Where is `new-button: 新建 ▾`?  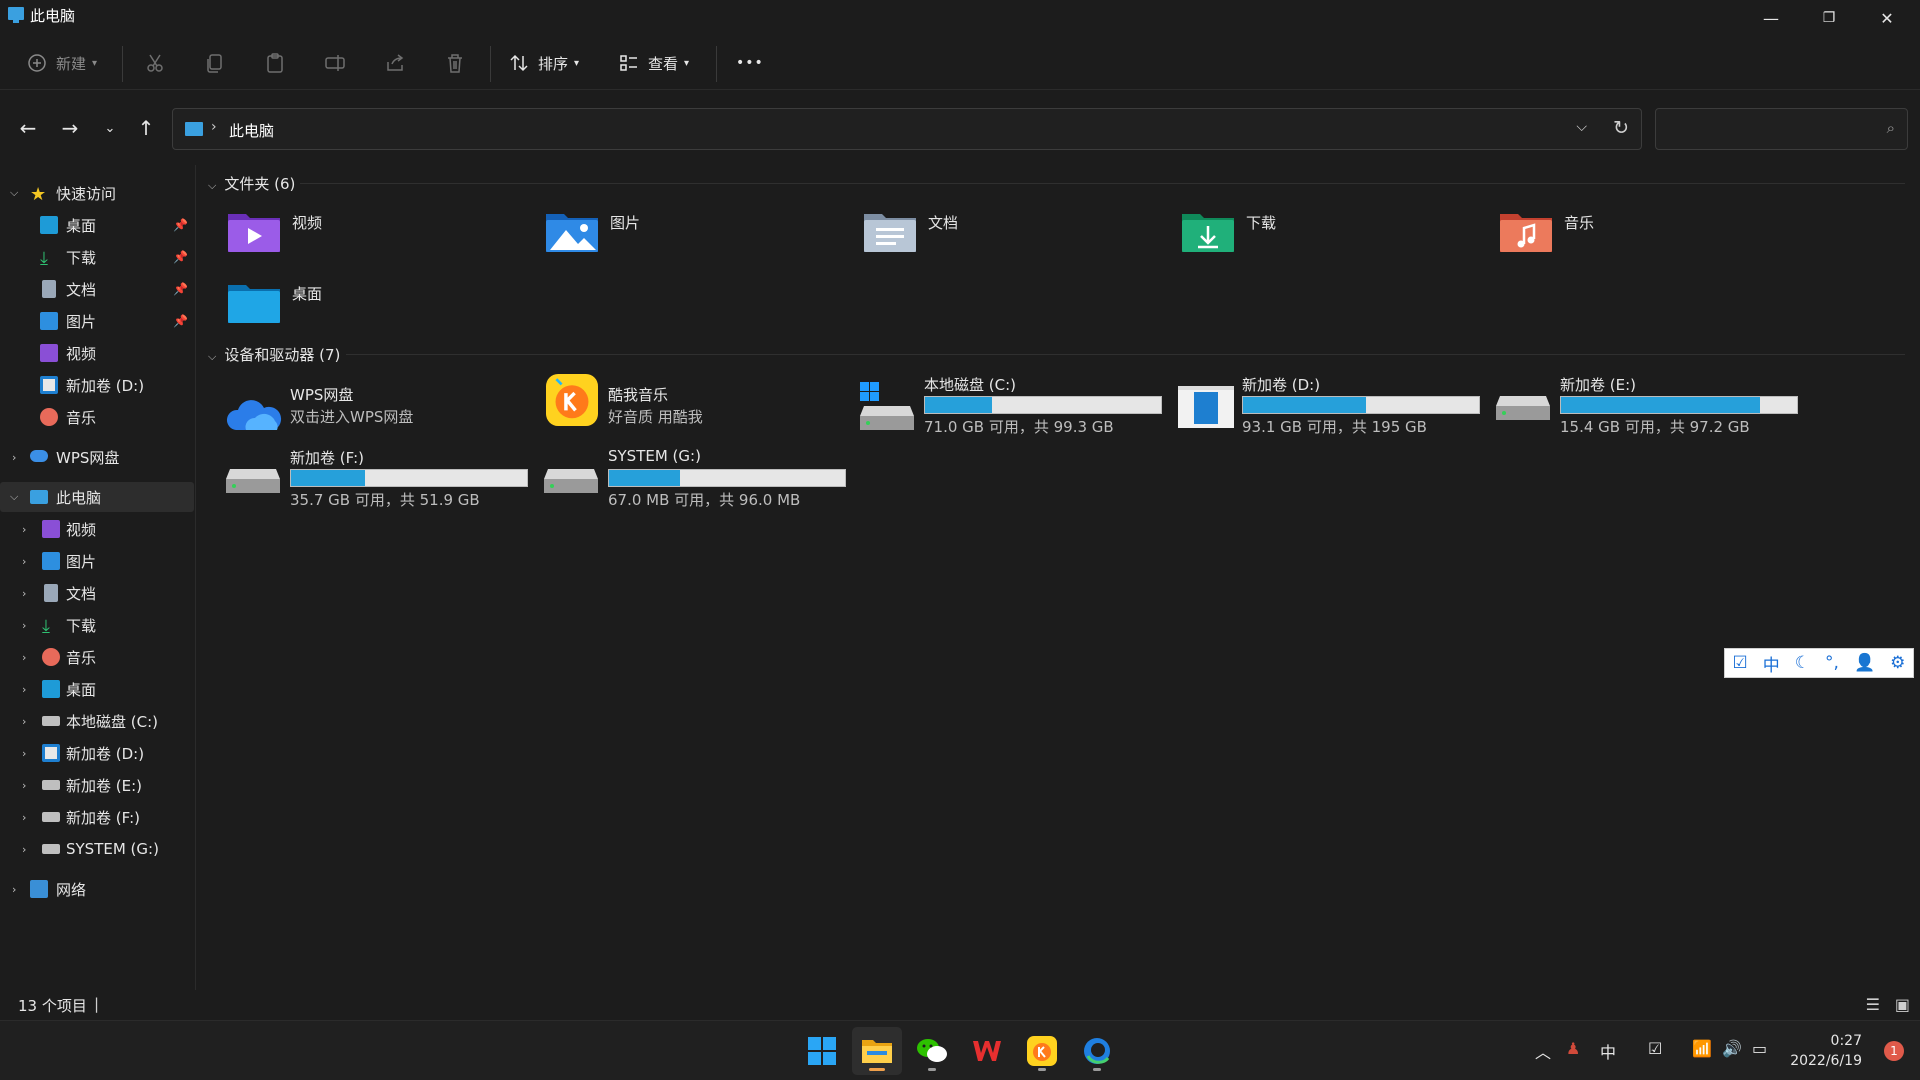 new-button: 新建 ▾ is located at coordinates (61, 63).